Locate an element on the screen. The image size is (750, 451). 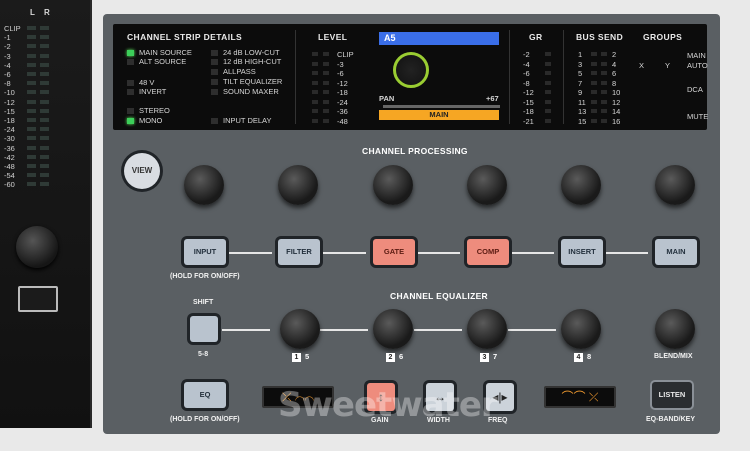
level-title: LEVEL is located at coordinates (333, 37).